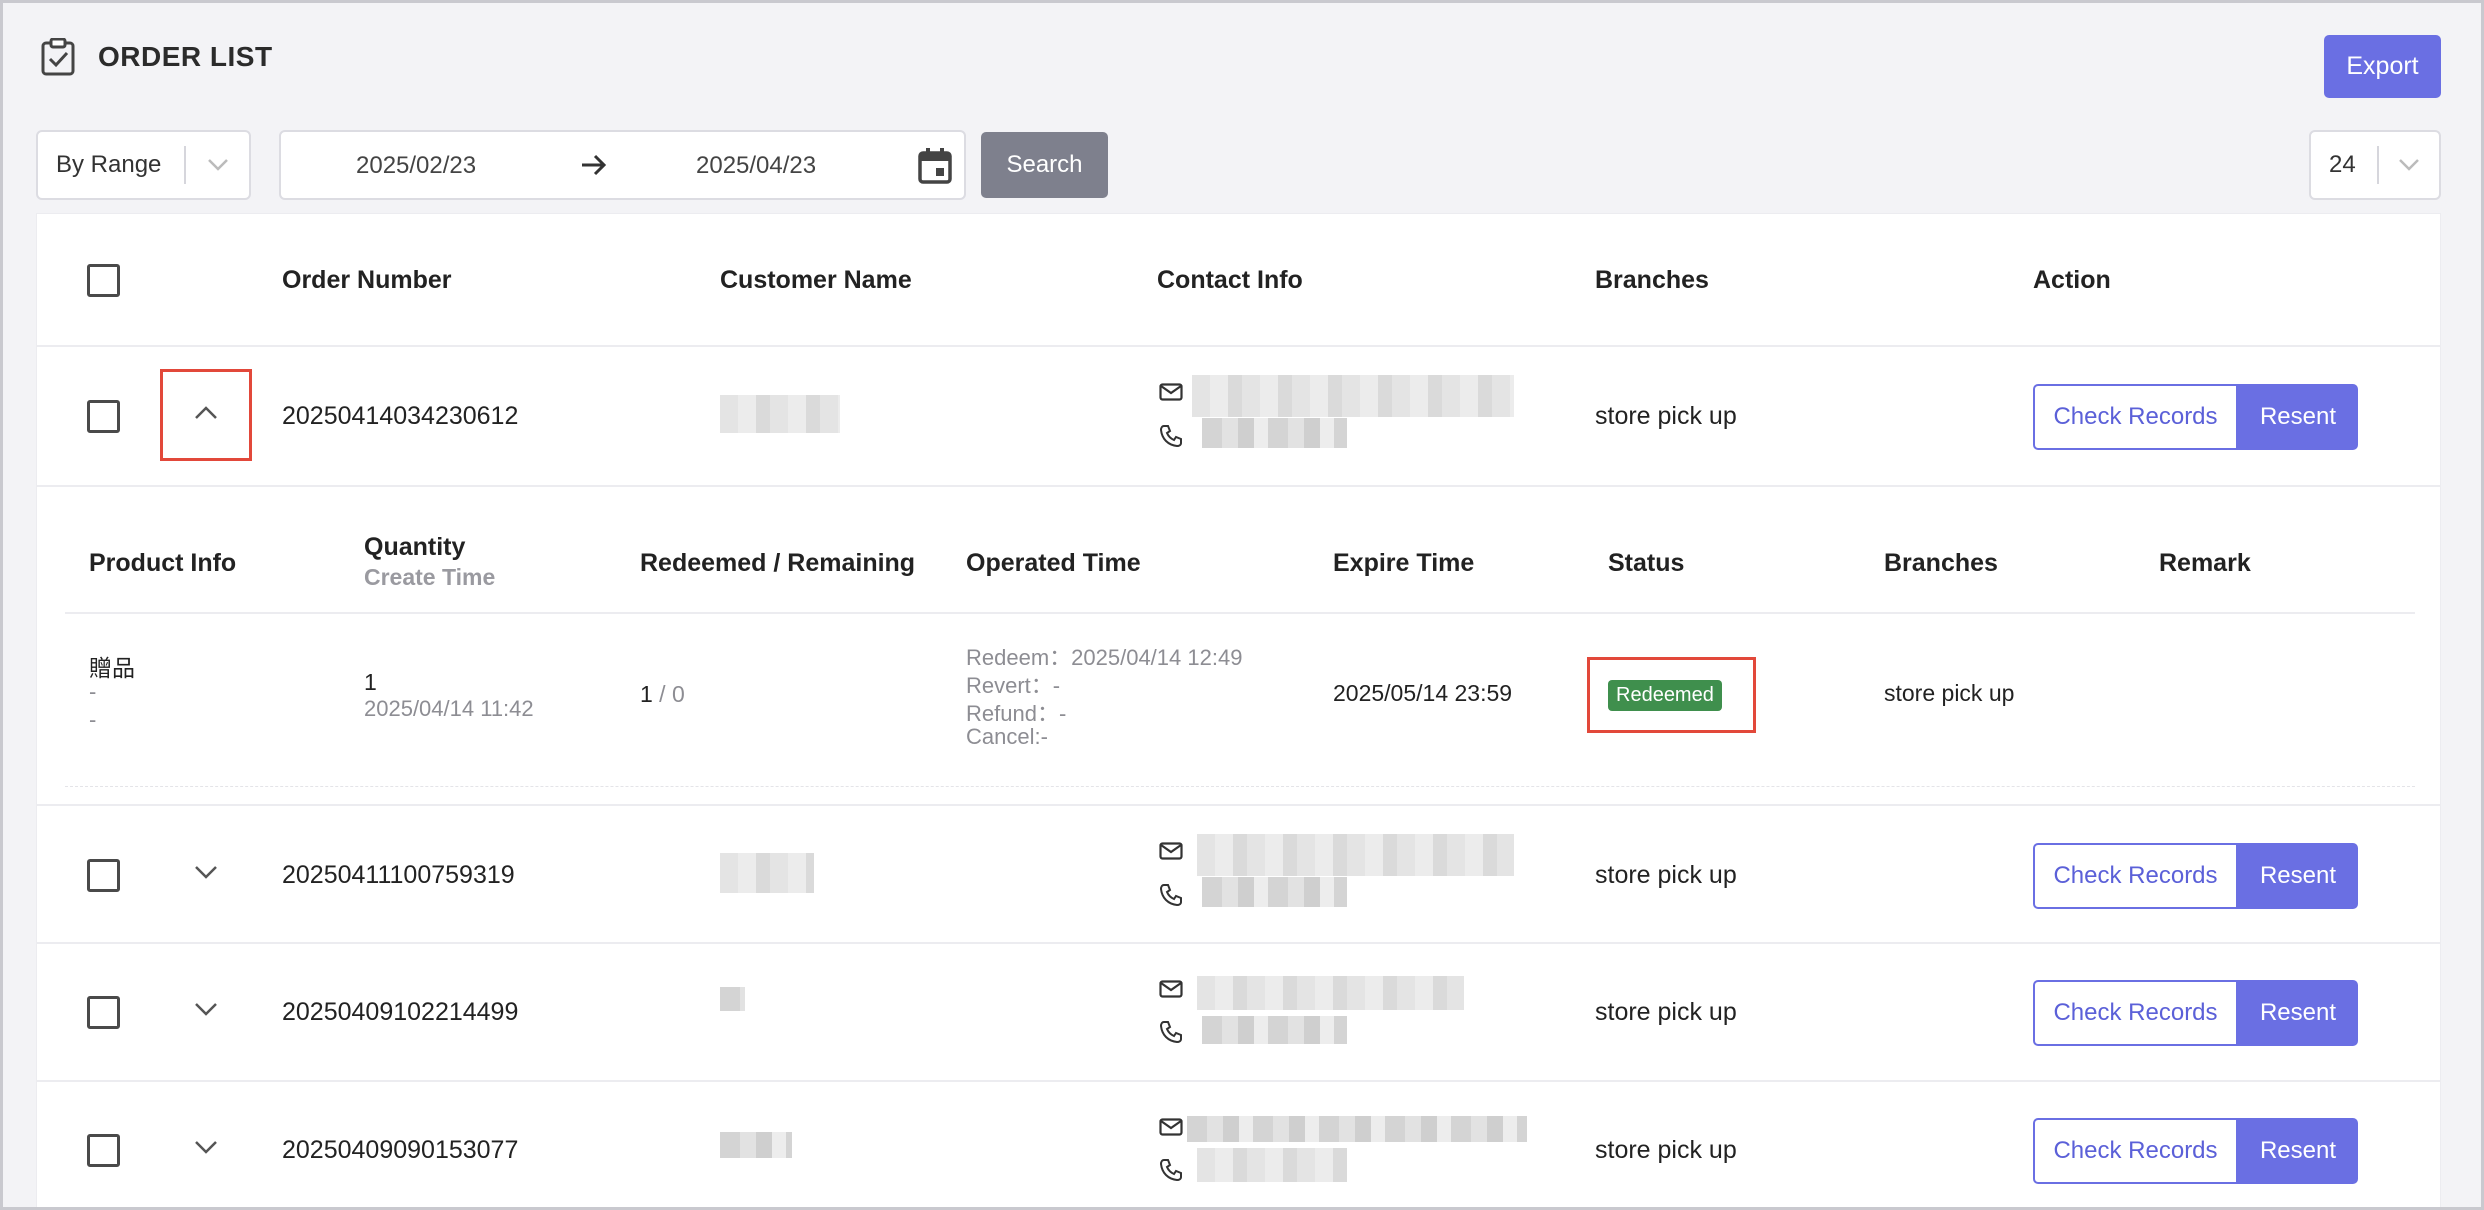  I want to click on detail-col-status: Status, so click(1646, 563).